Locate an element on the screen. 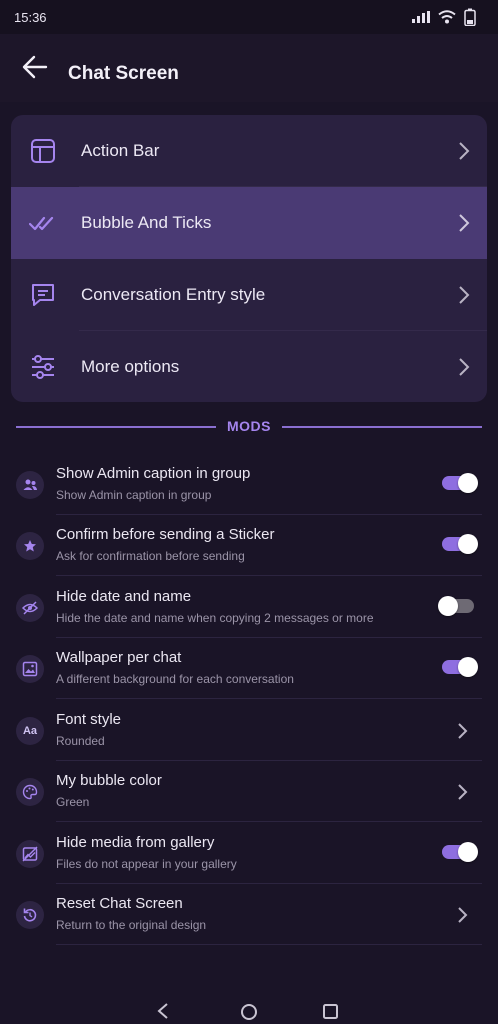  mod-title: Wallpaper per chat is located at coordinates (119, 657).